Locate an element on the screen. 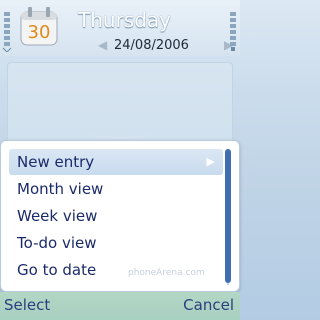 The height and width of the screenshot is (320, 320). menu-scrollbar is located at coordinates (228, 217).